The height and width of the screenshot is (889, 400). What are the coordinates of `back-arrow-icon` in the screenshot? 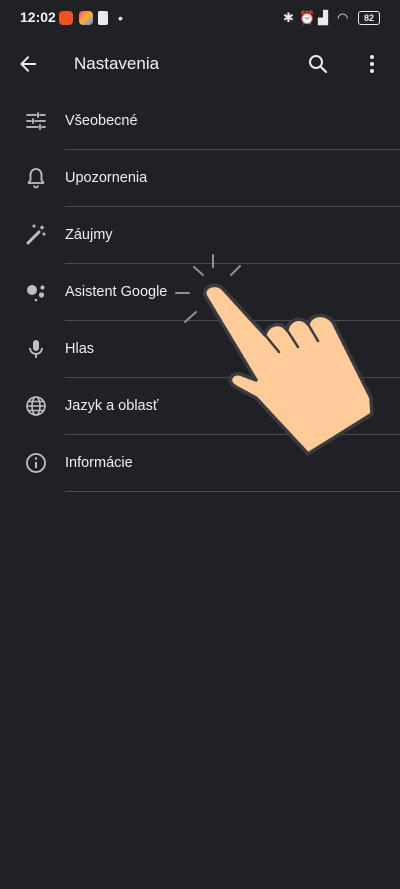 It's located at (28, 64).